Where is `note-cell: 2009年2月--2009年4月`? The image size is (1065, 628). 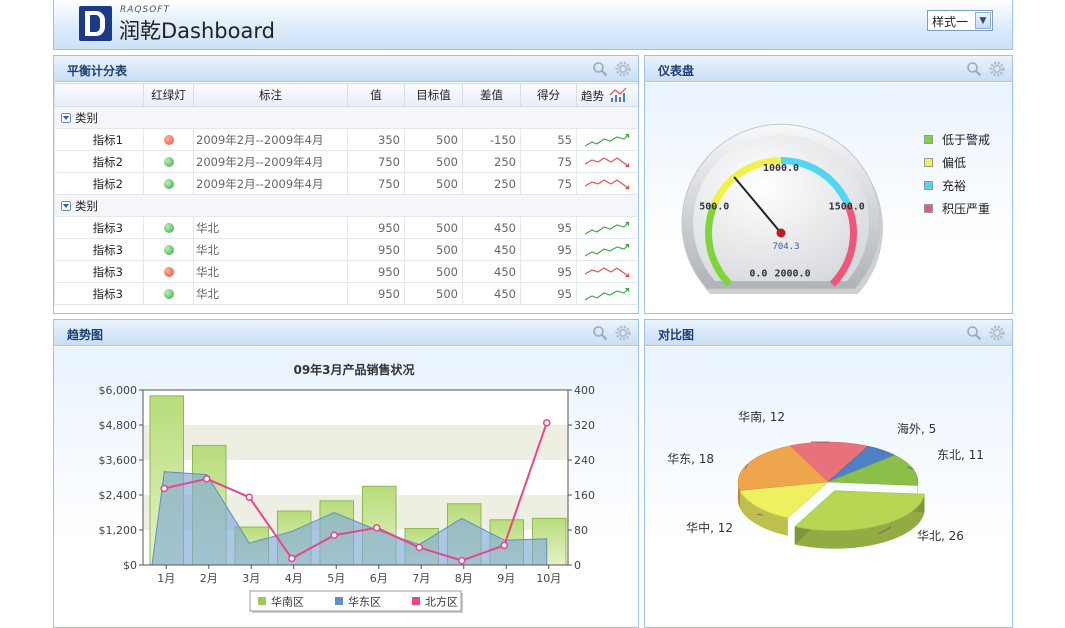 note-cell: 2009年2月--2009年4月 is located at coordinates (270, 183).